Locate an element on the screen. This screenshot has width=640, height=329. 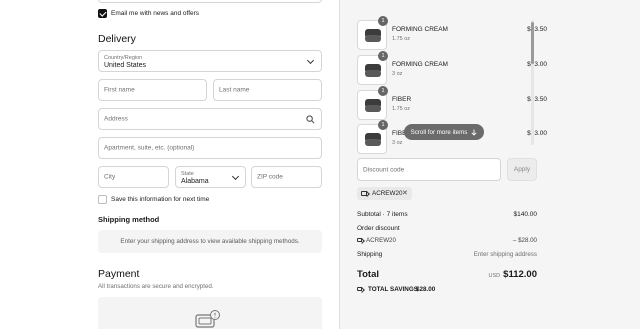
zip-placeholder: ZIP code is located at coordinates (270, 177).